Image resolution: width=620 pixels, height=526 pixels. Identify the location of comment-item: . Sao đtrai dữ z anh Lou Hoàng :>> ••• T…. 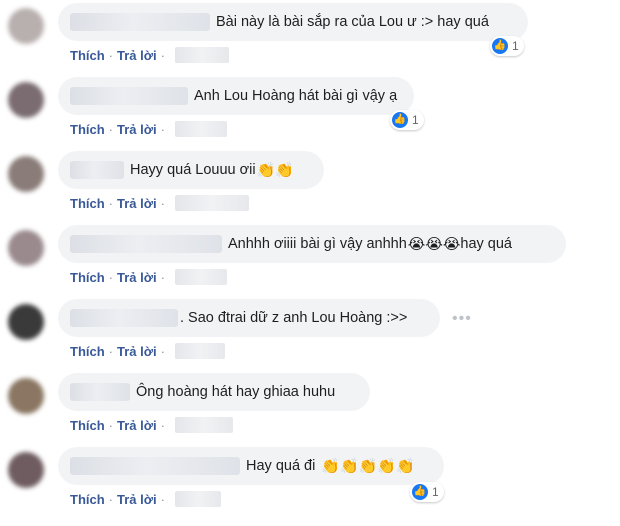
(310, 333).